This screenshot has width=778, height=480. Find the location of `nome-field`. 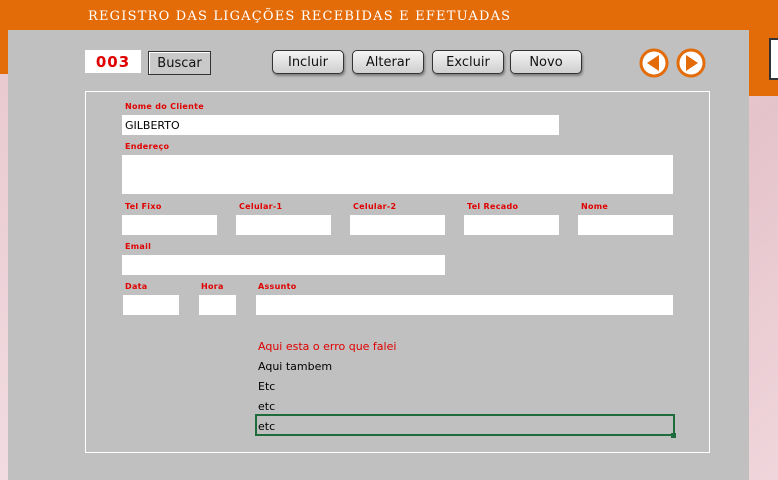

nome-field is located at coordinates (625, 225).